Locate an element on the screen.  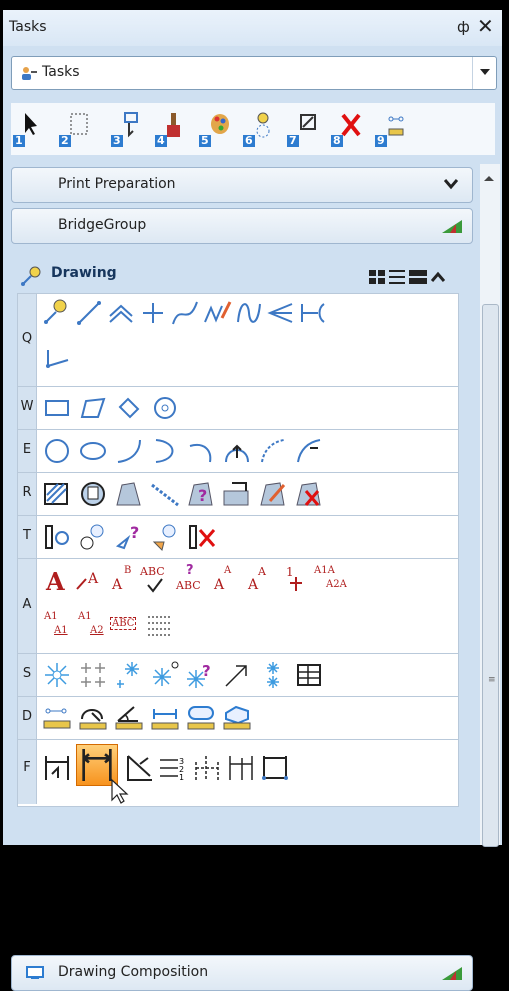
toolbar-manipulate-button: 3 is located at coordinates (131, 129).